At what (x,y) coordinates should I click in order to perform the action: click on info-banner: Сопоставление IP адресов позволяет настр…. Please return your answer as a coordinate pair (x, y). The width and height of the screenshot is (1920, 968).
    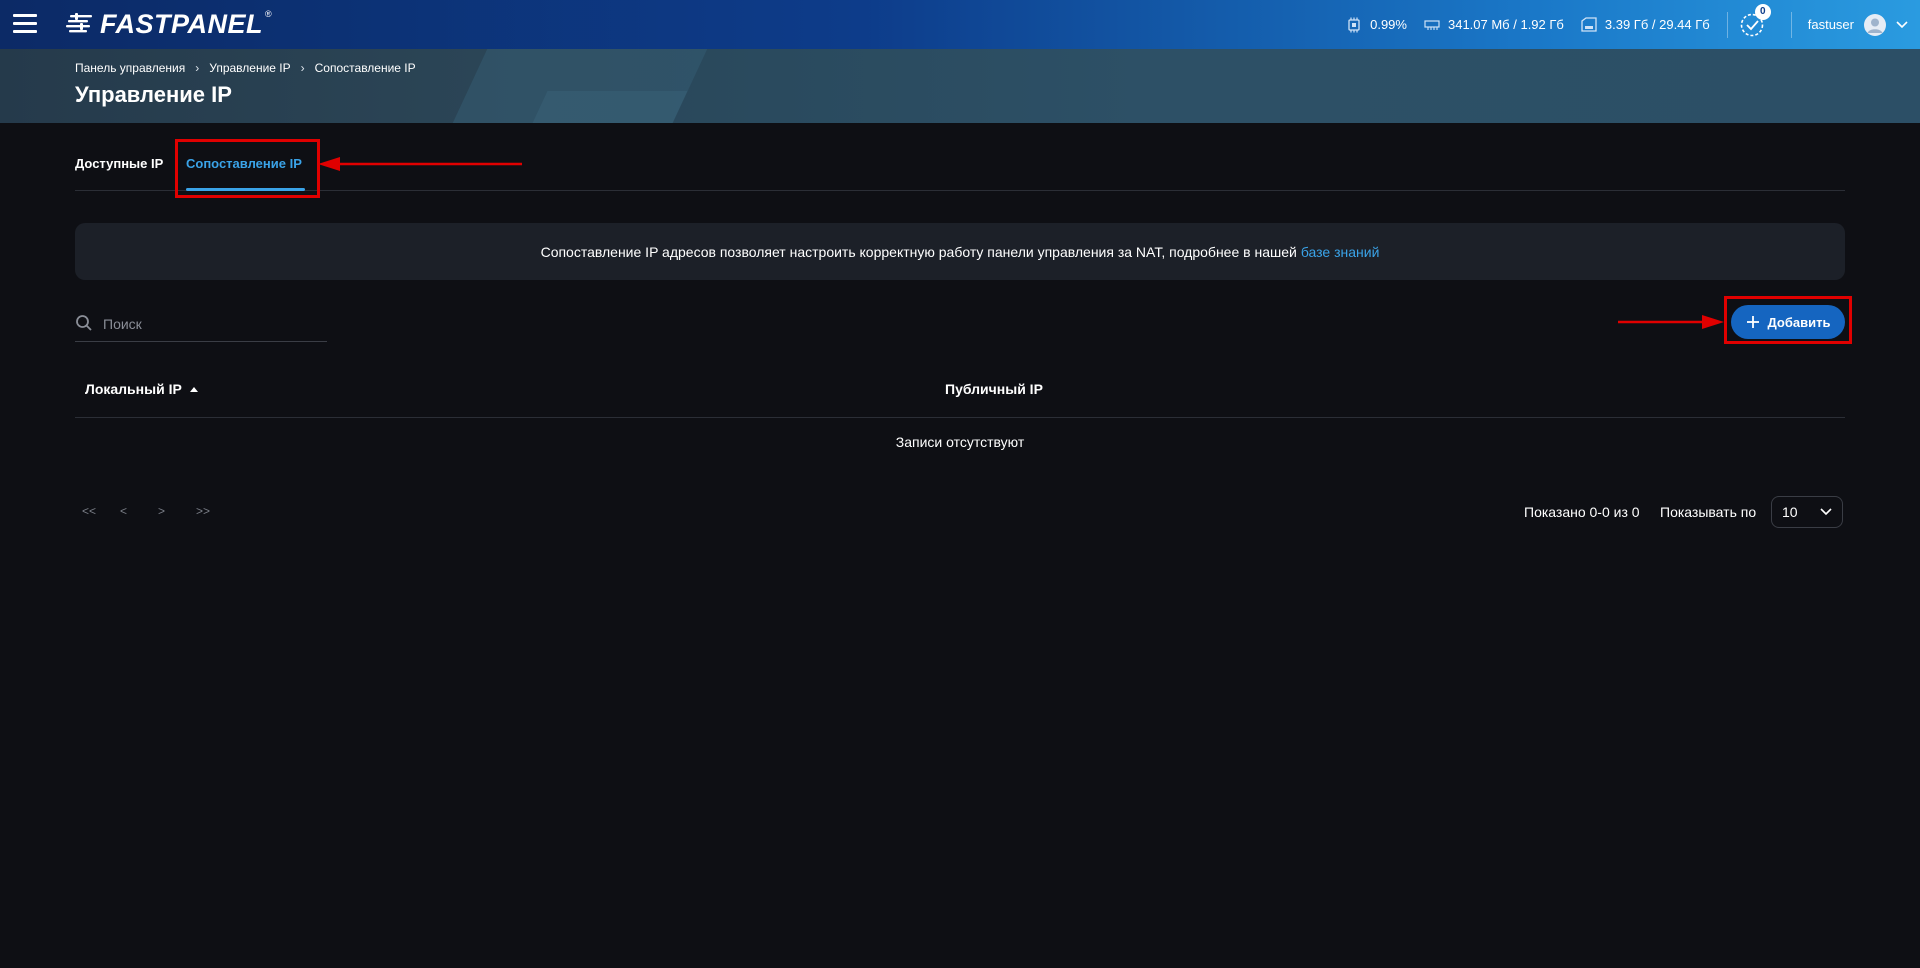
    Looking at the image, I should click on (960, 251).